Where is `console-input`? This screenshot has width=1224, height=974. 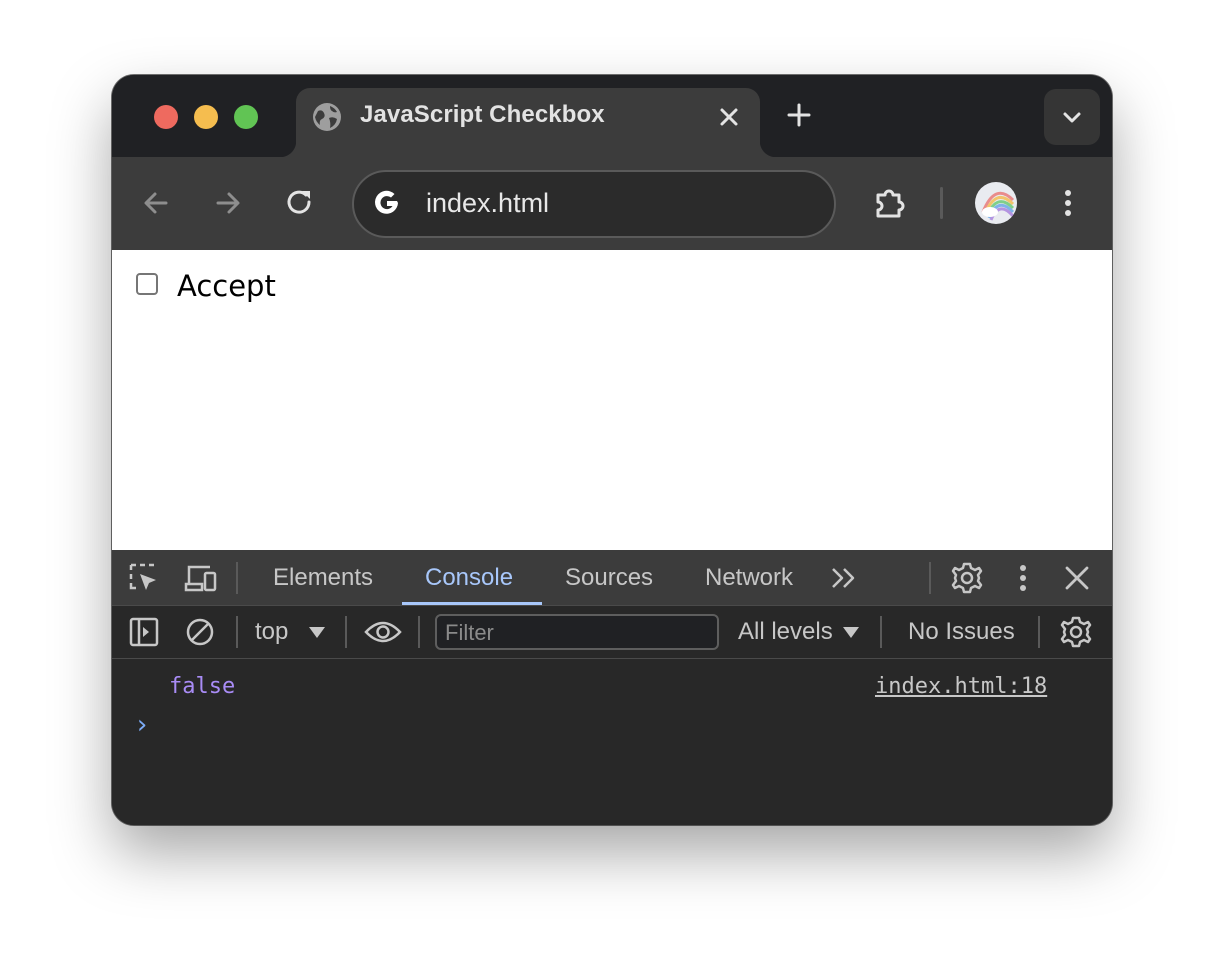 console-input is located at coordinates (612, 726).